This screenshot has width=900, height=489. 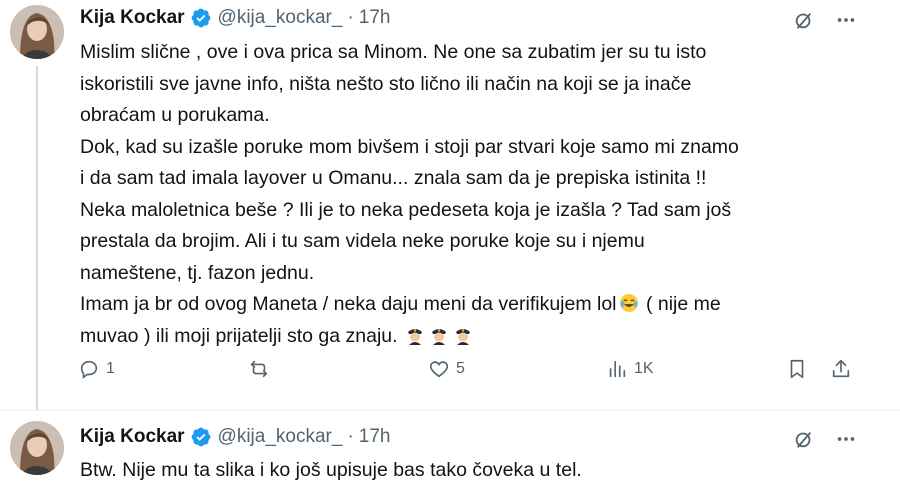 What do you see at coordinates (262, 369) in the screenshot?
I see `retweet-button` at bounding box center [262, 369].